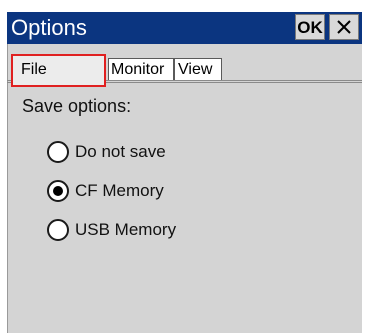 The image size is (368, 334). I want to click on ok-button: OK, so click(310, 27).